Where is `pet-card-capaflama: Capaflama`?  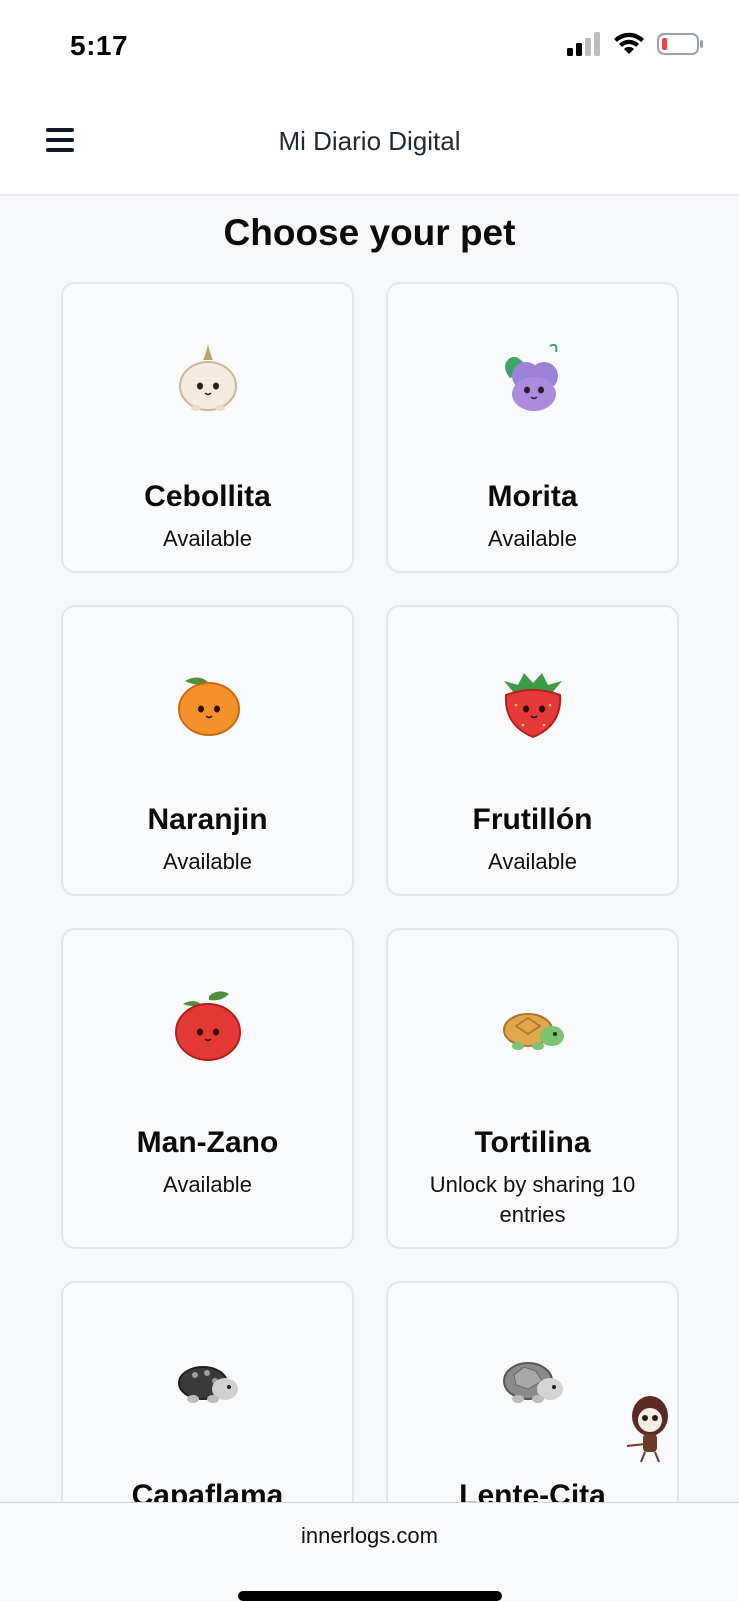
pet-card-capaflama: Capaflama is located at coordinates (207, 1391).